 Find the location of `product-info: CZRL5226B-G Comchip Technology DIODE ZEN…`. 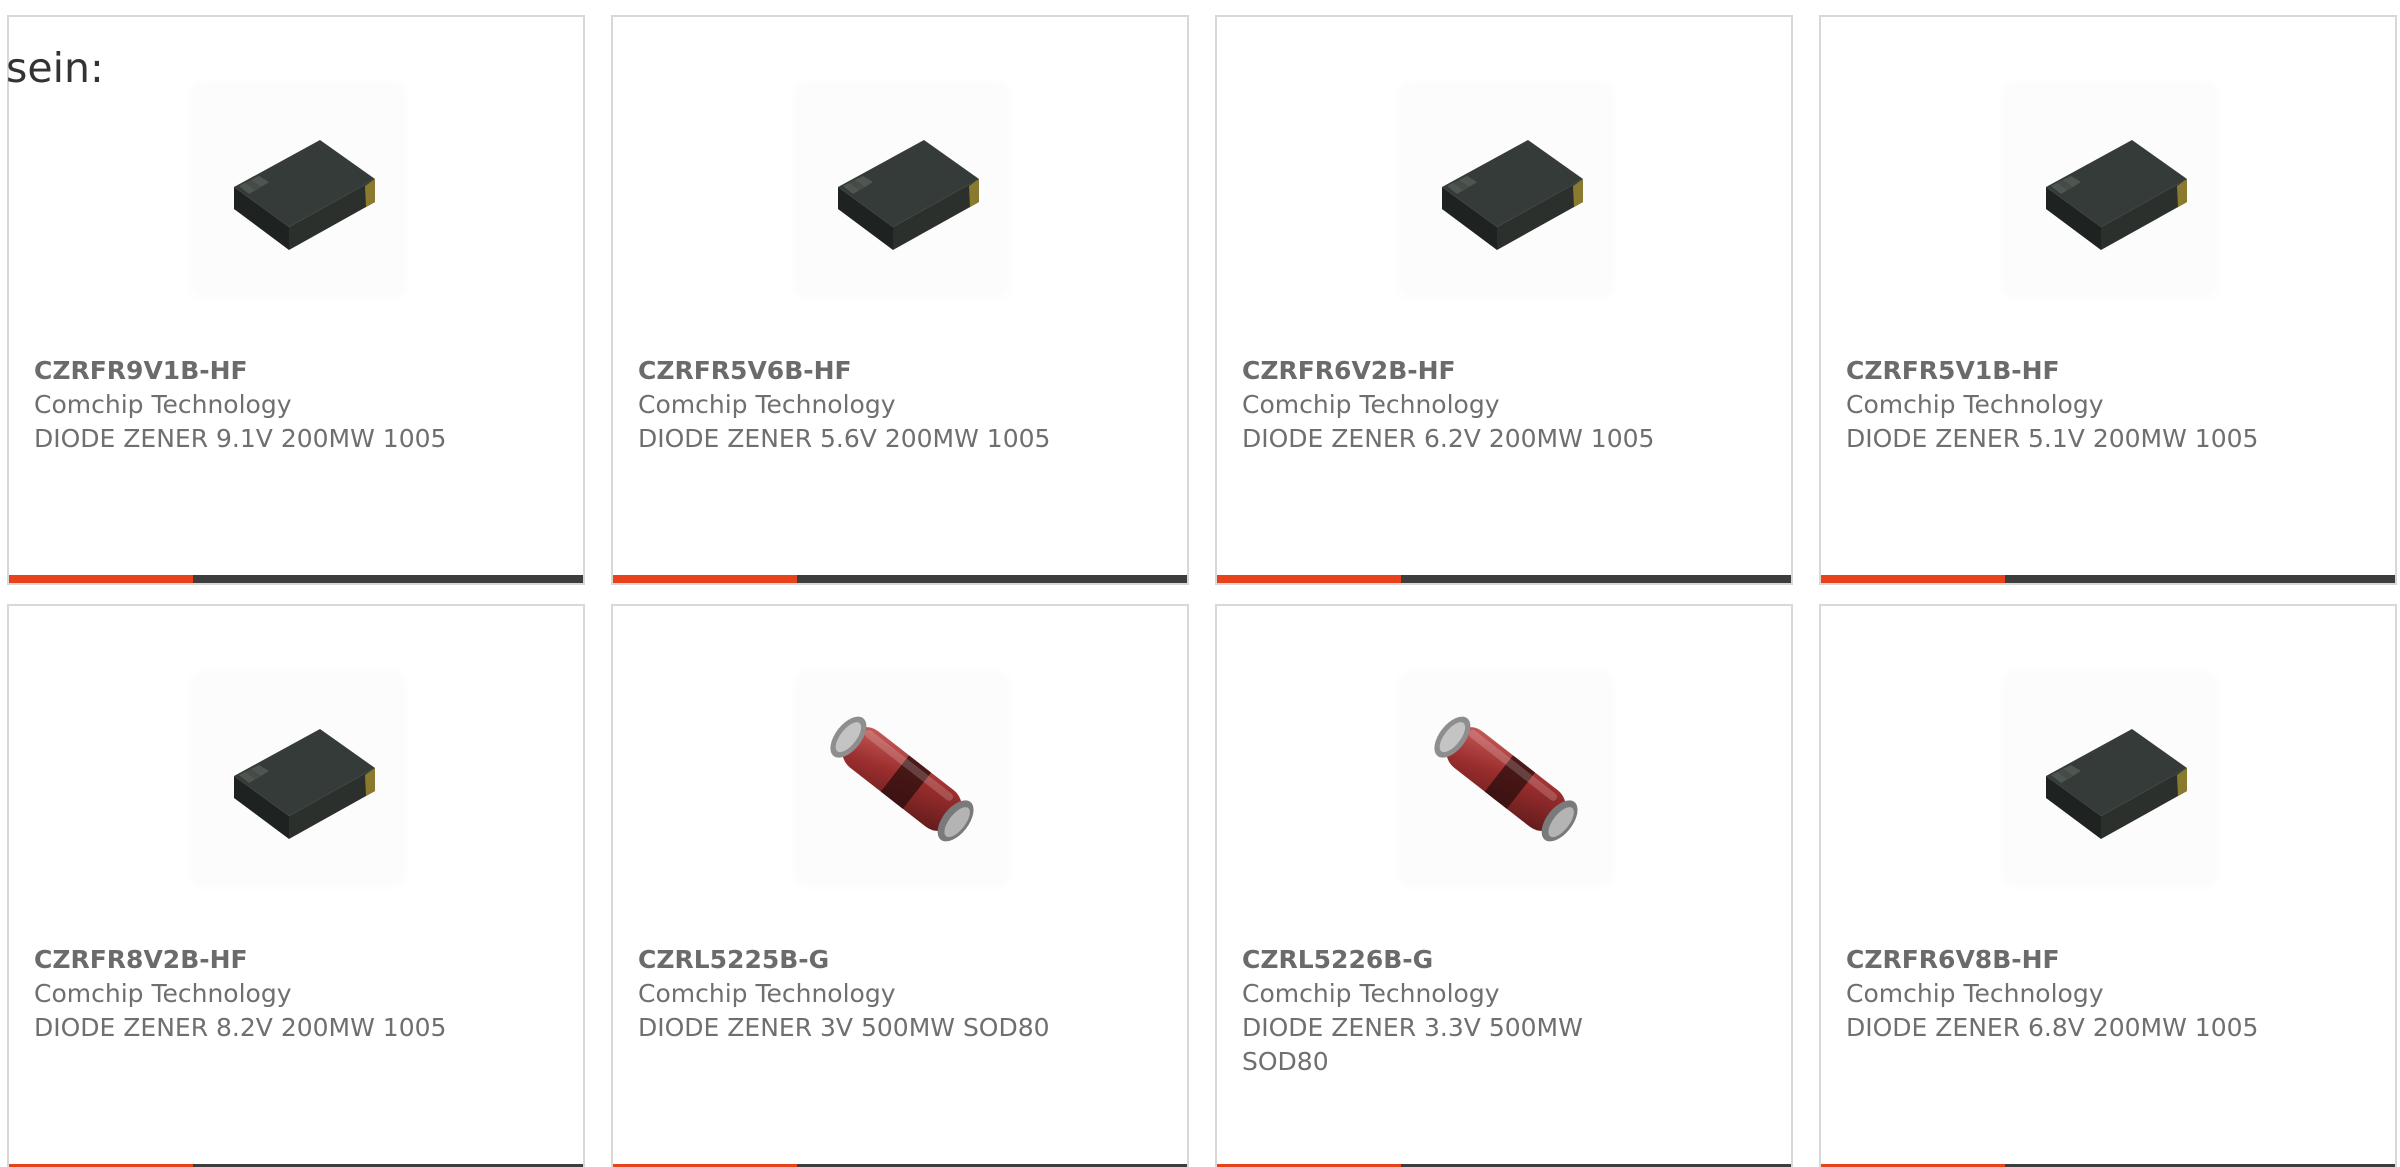

product-info: CZRL5226B-G Comchip Technology DIODE ZEN… is located at coordinates (1442, 1011).